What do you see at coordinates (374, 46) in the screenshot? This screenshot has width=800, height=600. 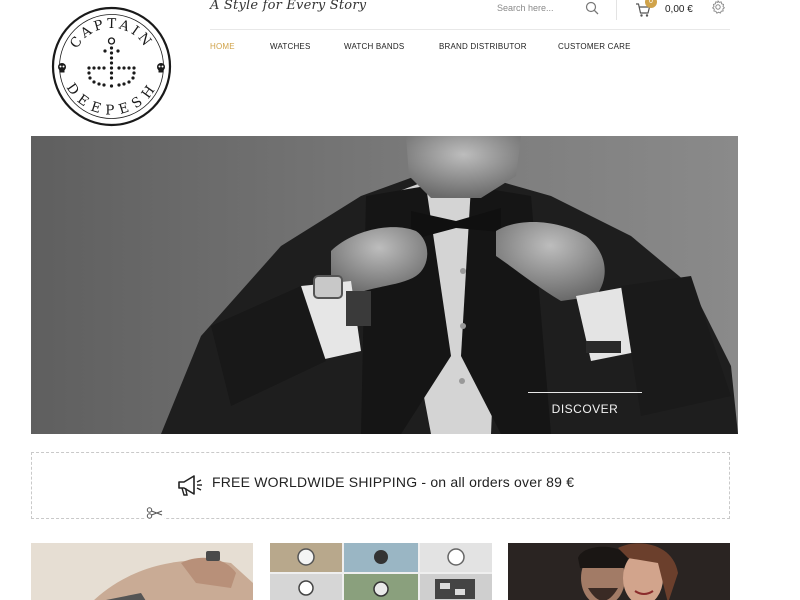 I see `nav-item-watch-bands: WATCH BANDS` at bounding box center [374, 46].